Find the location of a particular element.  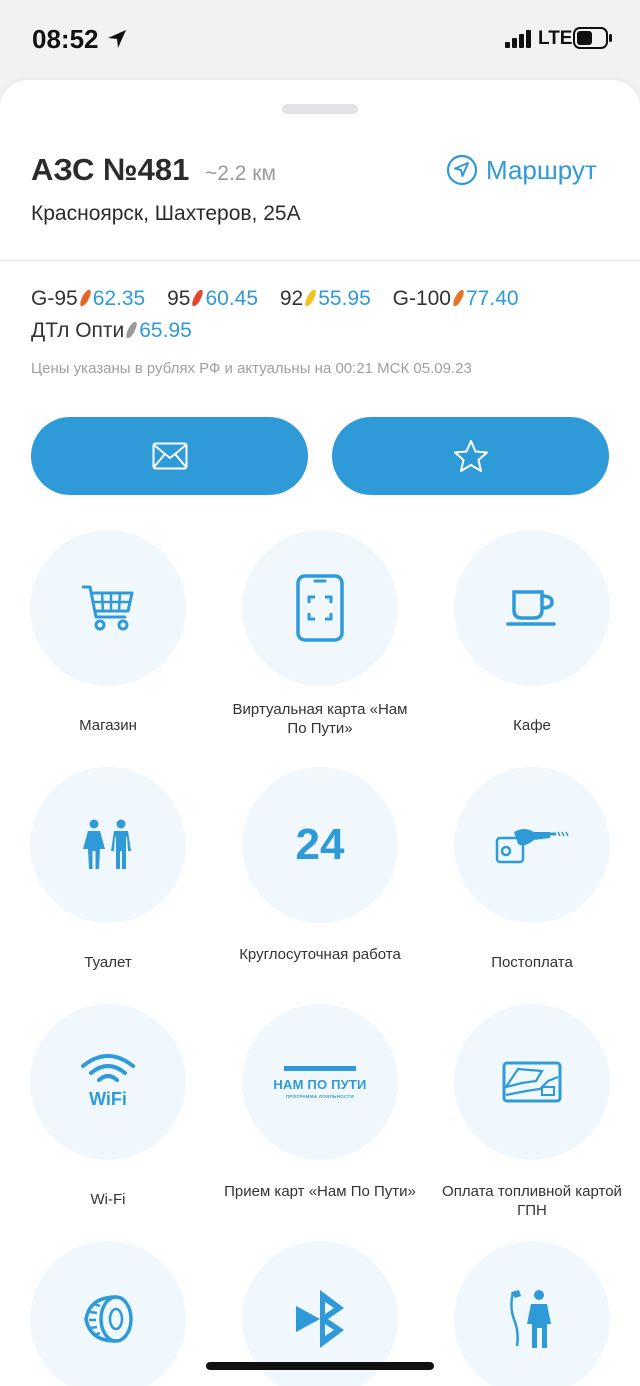

service-wifi: WiFi Wi-Fi is located at coordinates (108, 1106).